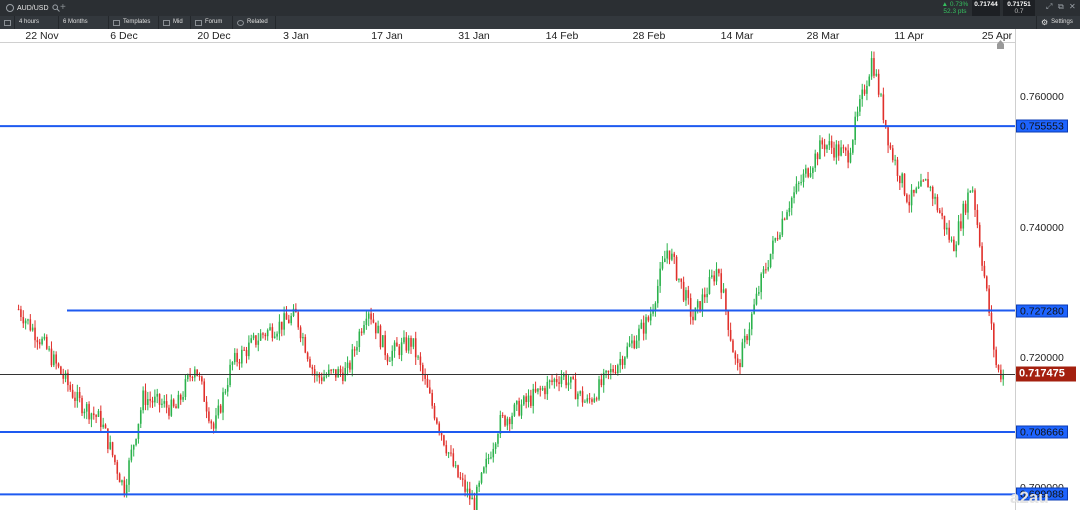 The image size is (1080, 510). What do you see at coordinates (649, 36) in the screenshot?
I see `date-tick: 28 Feb` at bounding box center [649, 36].